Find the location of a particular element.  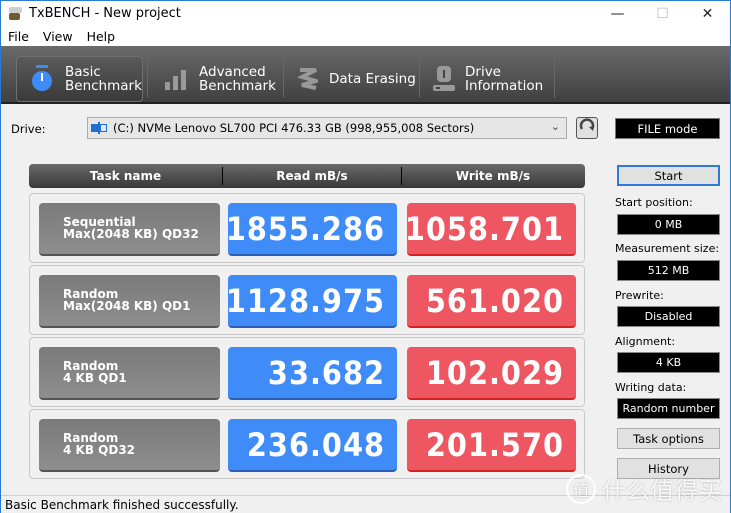

task-name-line2: Max(2048 KB) QD1 is located at coordinates (127, 306).